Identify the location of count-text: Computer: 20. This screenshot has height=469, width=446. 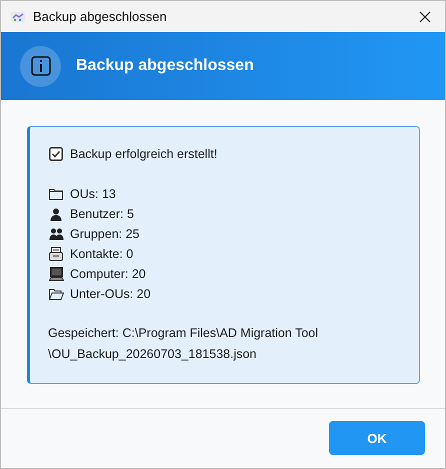
(108, 274).